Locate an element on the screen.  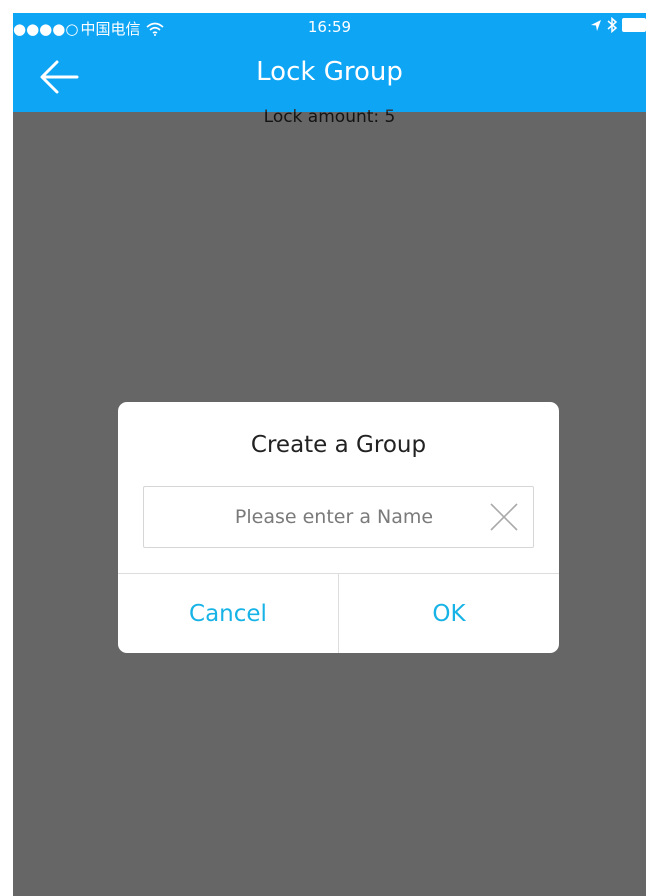
page-title: Lock Group is located at coordinates (329, 72).